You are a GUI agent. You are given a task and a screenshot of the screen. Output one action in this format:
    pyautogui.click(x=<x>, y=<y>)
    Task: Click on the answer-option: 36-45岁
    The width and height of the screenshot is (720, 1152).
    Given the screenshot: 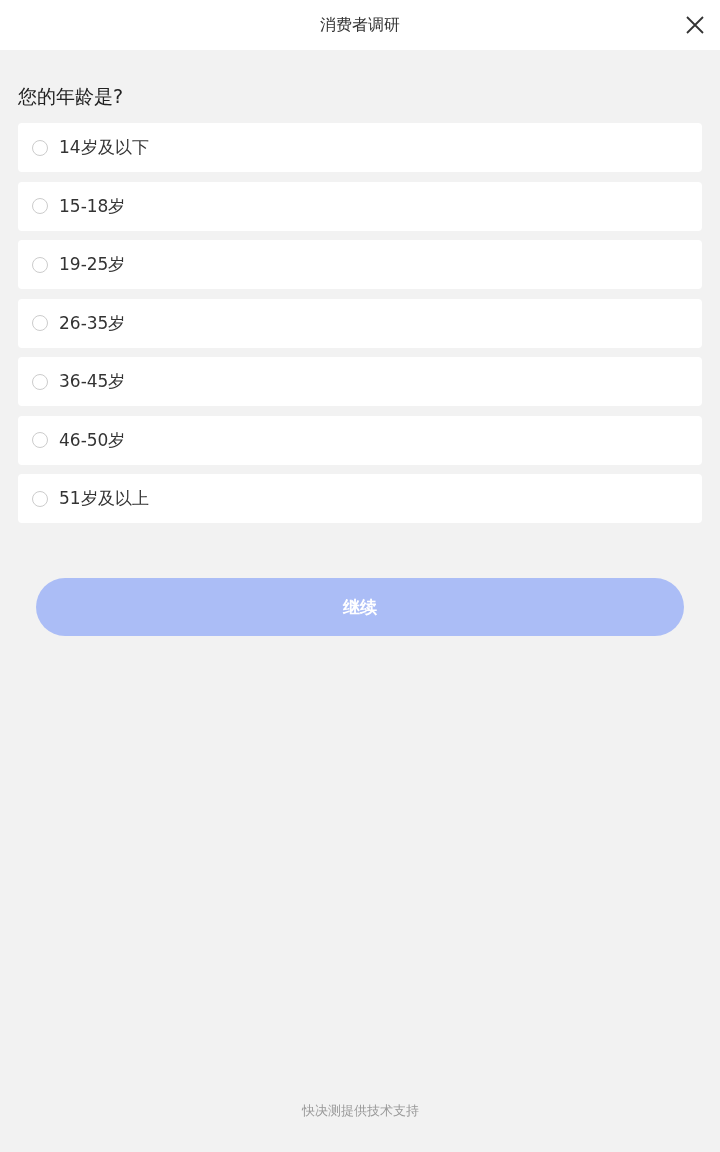 What is the action you would take?
    pyautogui.click(x=360, y=381)
    